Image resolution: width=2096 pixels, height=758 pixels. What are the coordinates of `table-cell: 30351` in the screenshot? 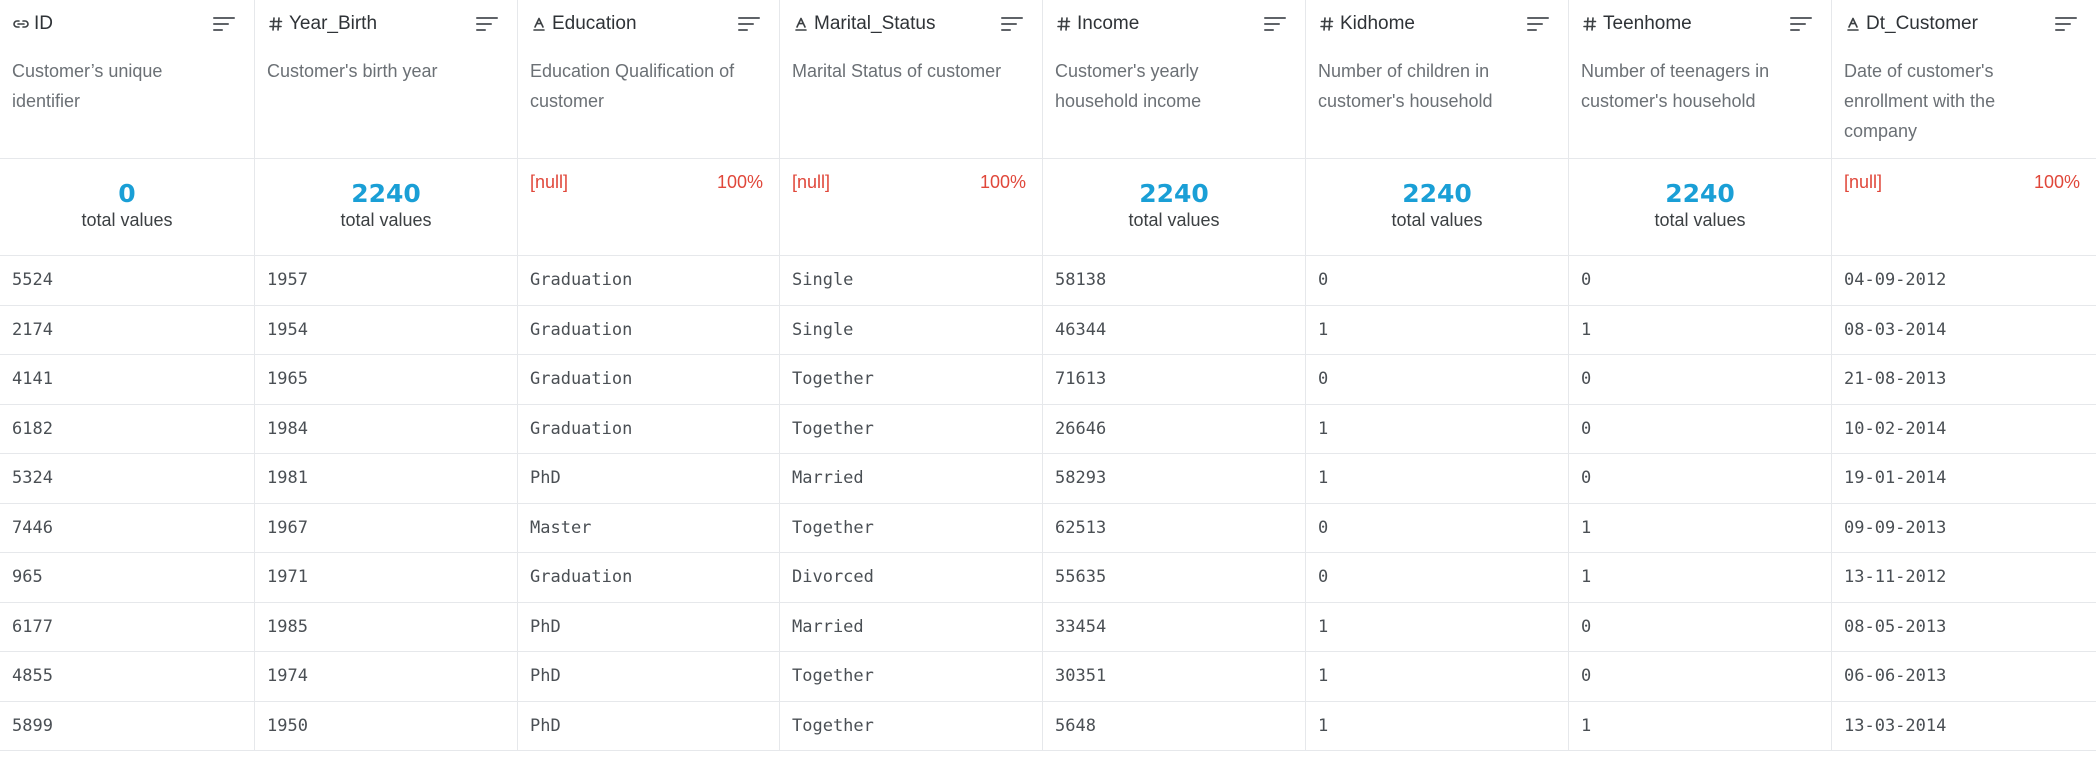 It's located at (1174, 677).